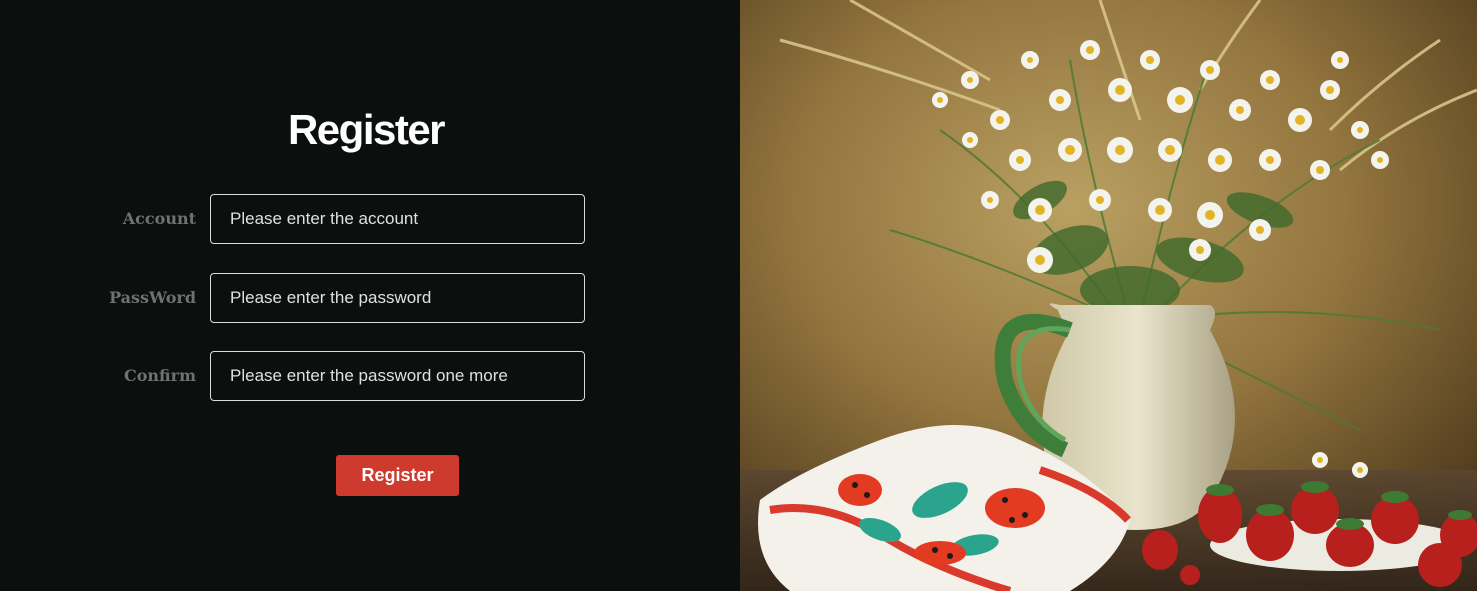 The image size is (1477, 591). What do you see at coordinates (159, 218) in the screenshot?
I see `account-label: Account` at bounding box center [159, 218].